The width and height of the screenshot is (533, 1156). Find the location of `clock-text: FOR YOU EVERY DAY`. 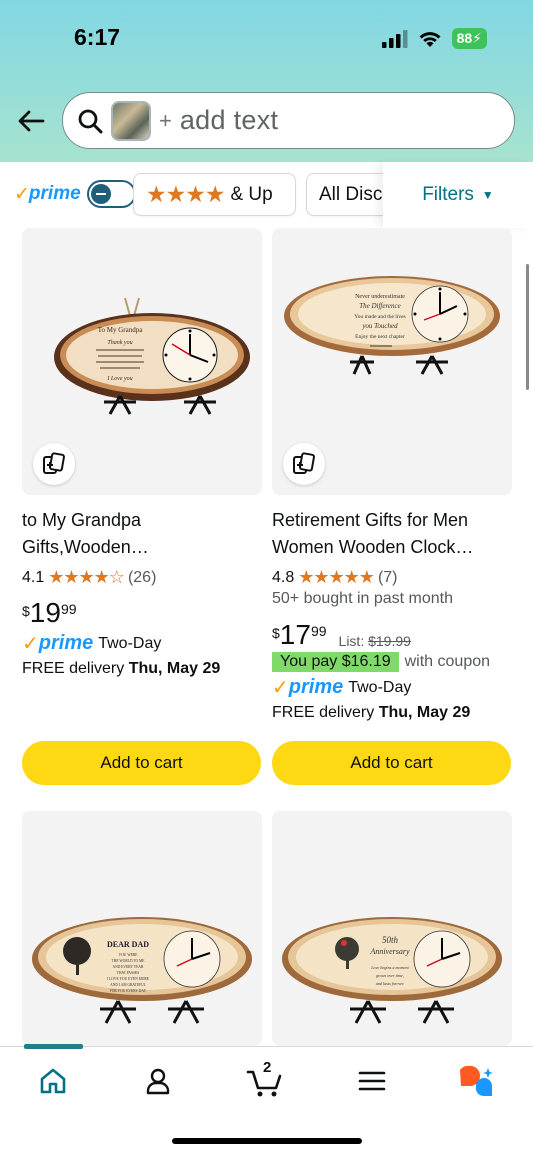

clock-text: FOR YOU EVERY DAY is located at coordinates (128, 991).